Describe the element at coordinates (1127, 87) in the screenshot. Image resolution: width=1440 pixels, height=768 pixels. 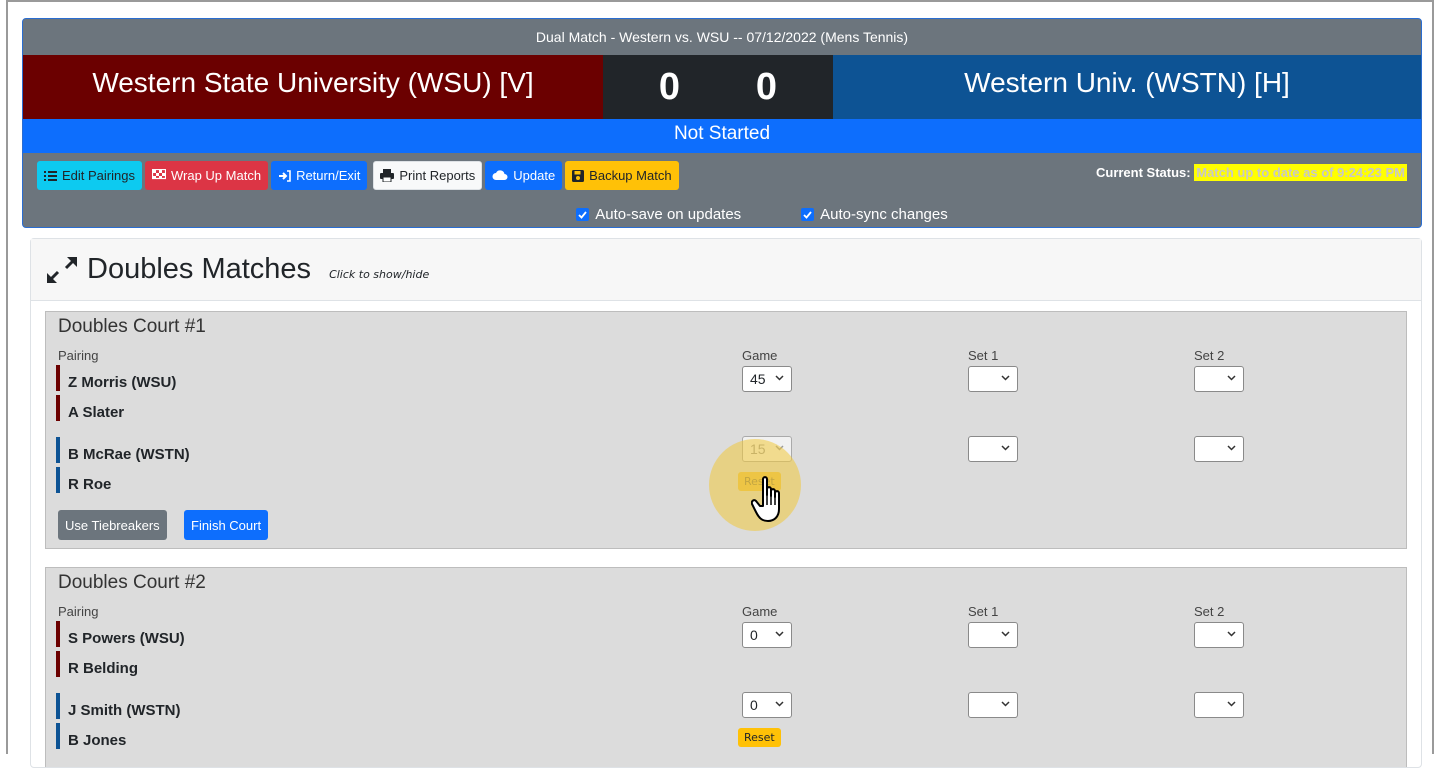
I see `home-team-name: Western Univ. (WSTN) [H]` at that location.